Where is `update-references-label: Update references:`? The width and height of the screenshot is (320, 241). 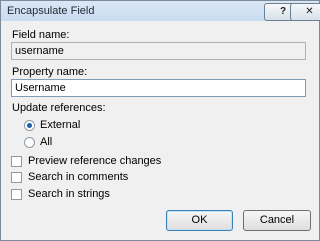 update-references-label: Update references: is located at coordinates (59, 108).